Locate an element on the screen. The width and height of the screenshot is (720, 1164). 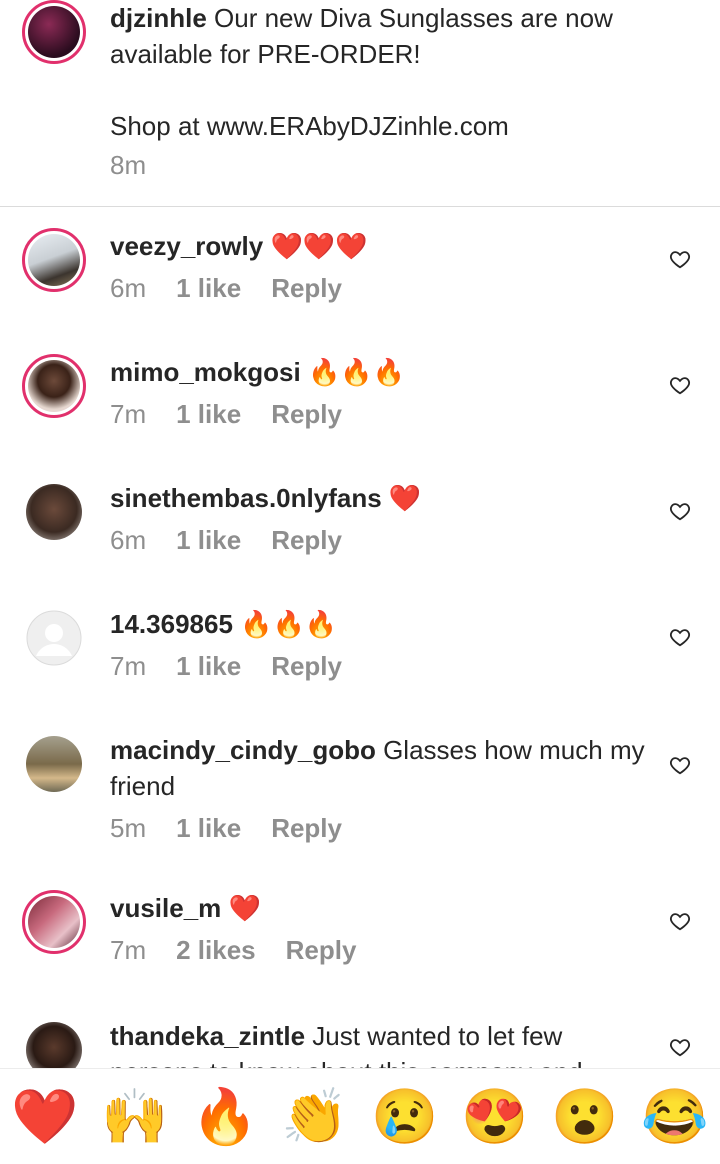
comment-username: sinethembas.0nlyfans is located at coordinates (246, 498).